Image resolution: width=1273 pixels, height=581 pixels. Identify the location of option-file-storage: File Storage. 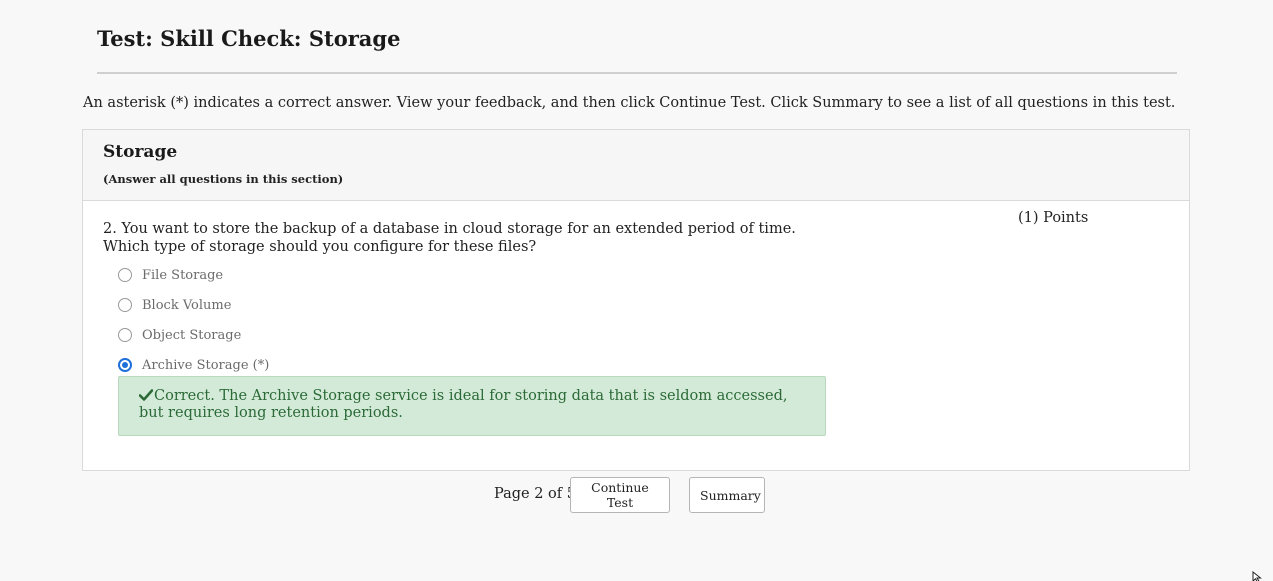
(170, 275).